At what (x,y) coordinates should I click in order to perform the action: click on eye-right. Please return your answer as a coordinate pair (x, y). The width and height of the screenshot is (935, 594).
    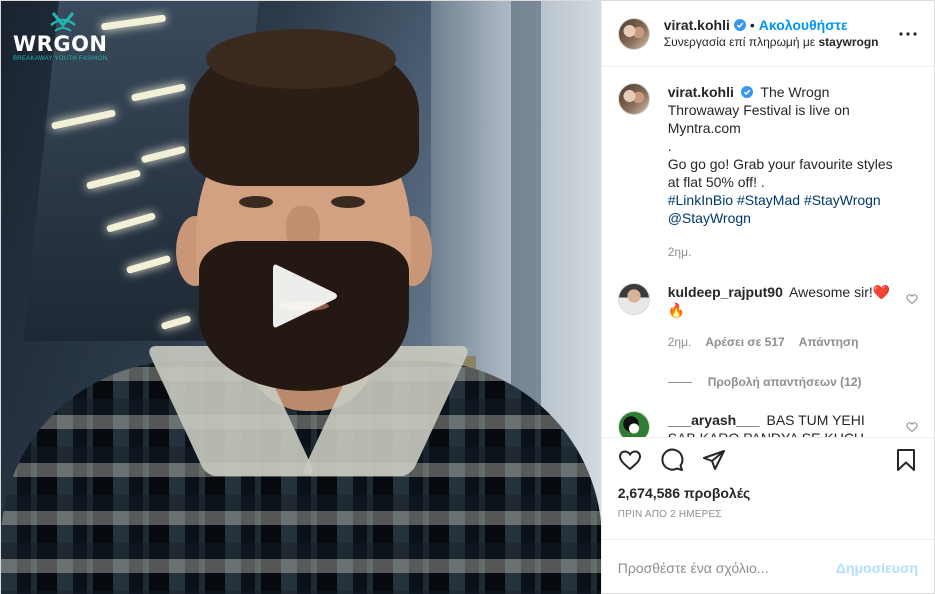
    Looking at the image, I should click on (348, 202).